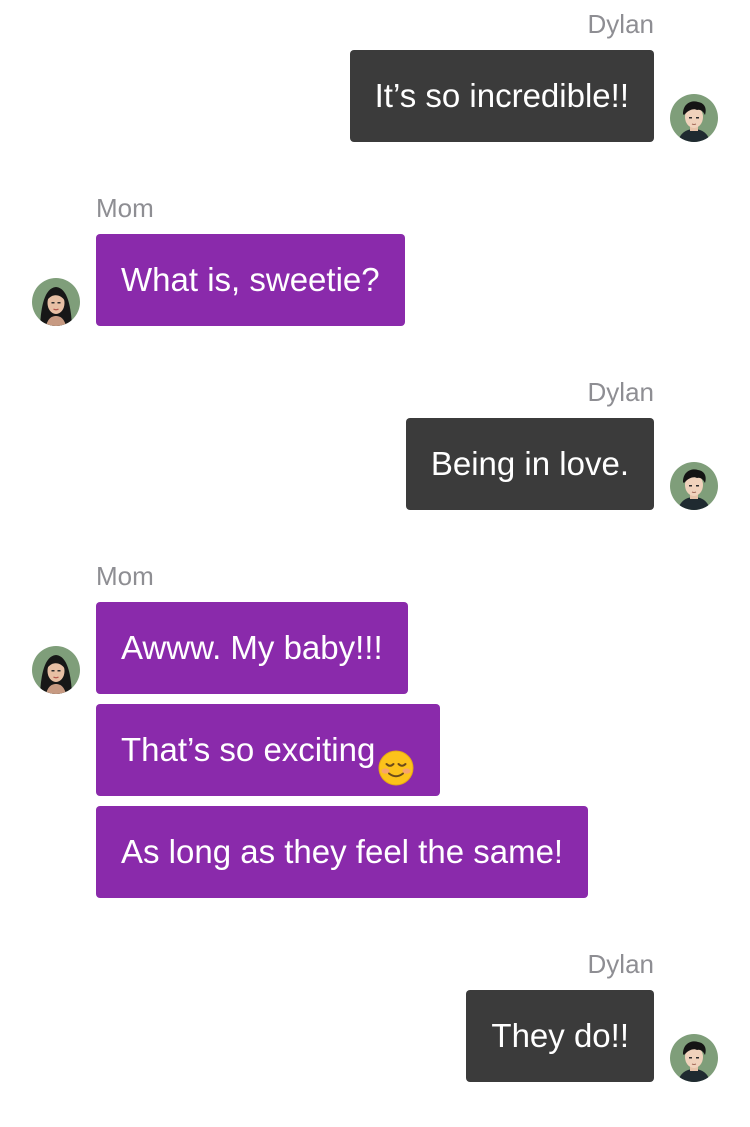 The height and width of the screenshot is (1127, 750). What do you see at coordinates (248, 749) in the screenshot?
I see `message-text: That’s so exciting` at bounding box center [248, 749].